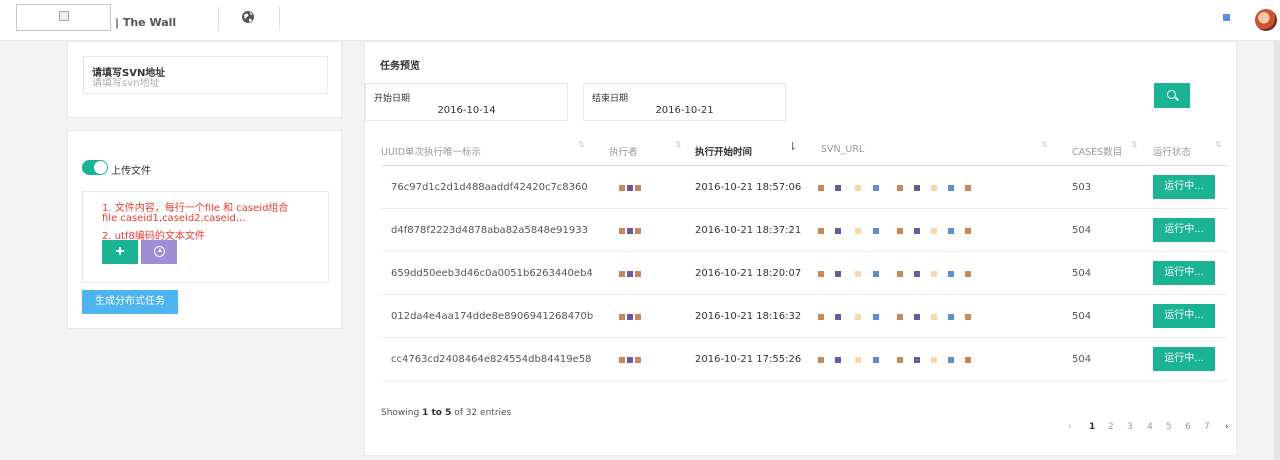 The width and height of the screenshot is (1280, 460). I want to click on table-header-divider, so click(804, 165).